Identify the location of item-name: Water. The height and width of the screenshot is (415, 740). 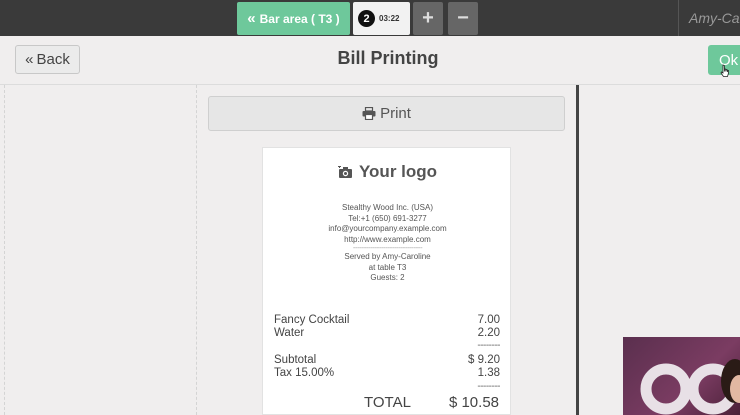
(289, 333).